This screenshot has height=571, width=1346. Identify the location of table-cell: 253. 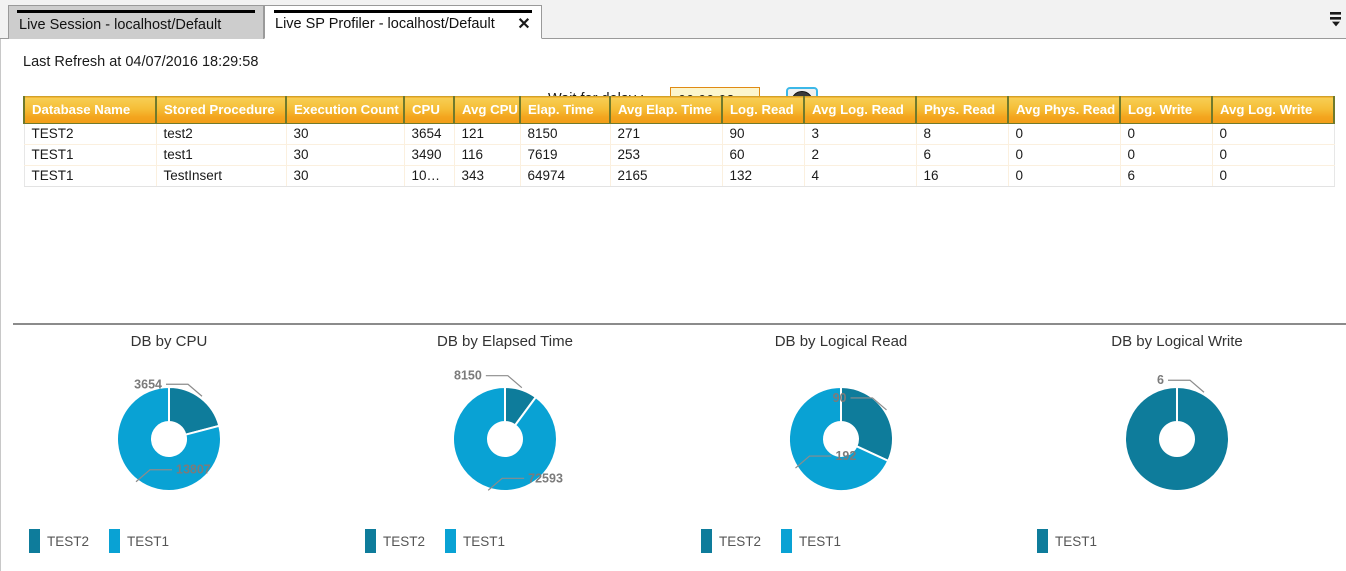
(665, 155).